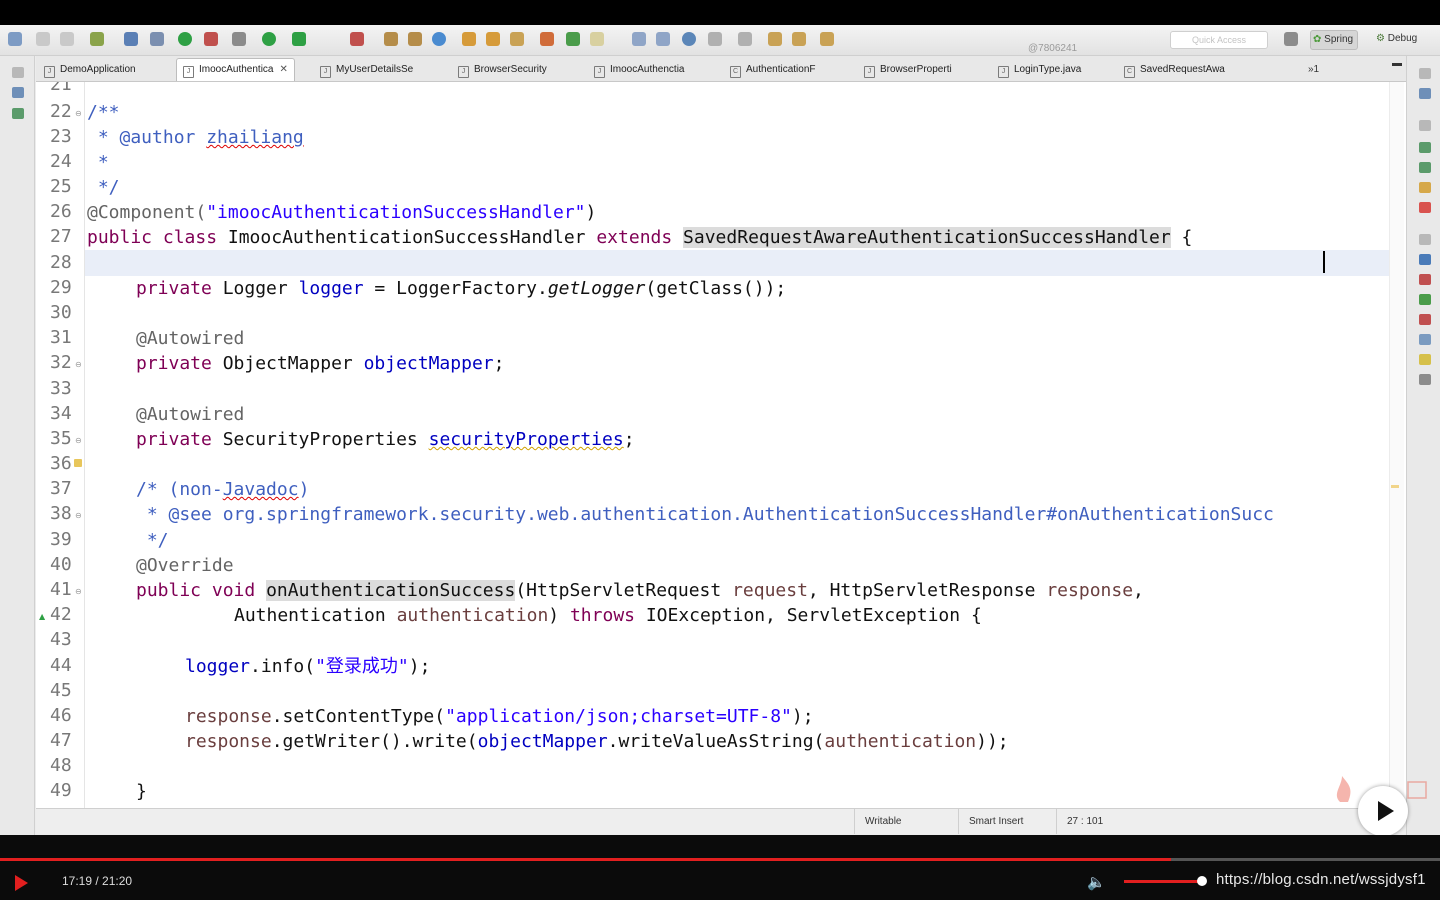 This screenshot has height=900, width=1440. What do you see at coordinates (1425, 299) in the screenshot?
I see `servers-icon` at bounding box center [1425, 299].